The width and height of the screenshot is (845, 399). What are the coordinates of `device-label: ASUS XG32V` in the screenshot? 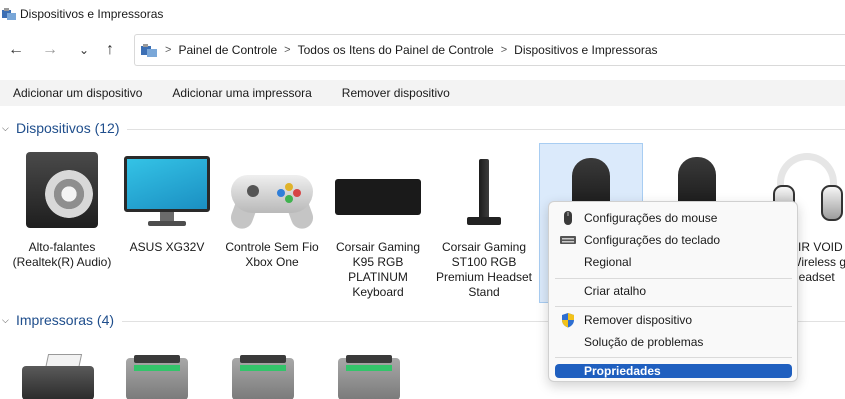 It's located at (167, 247).